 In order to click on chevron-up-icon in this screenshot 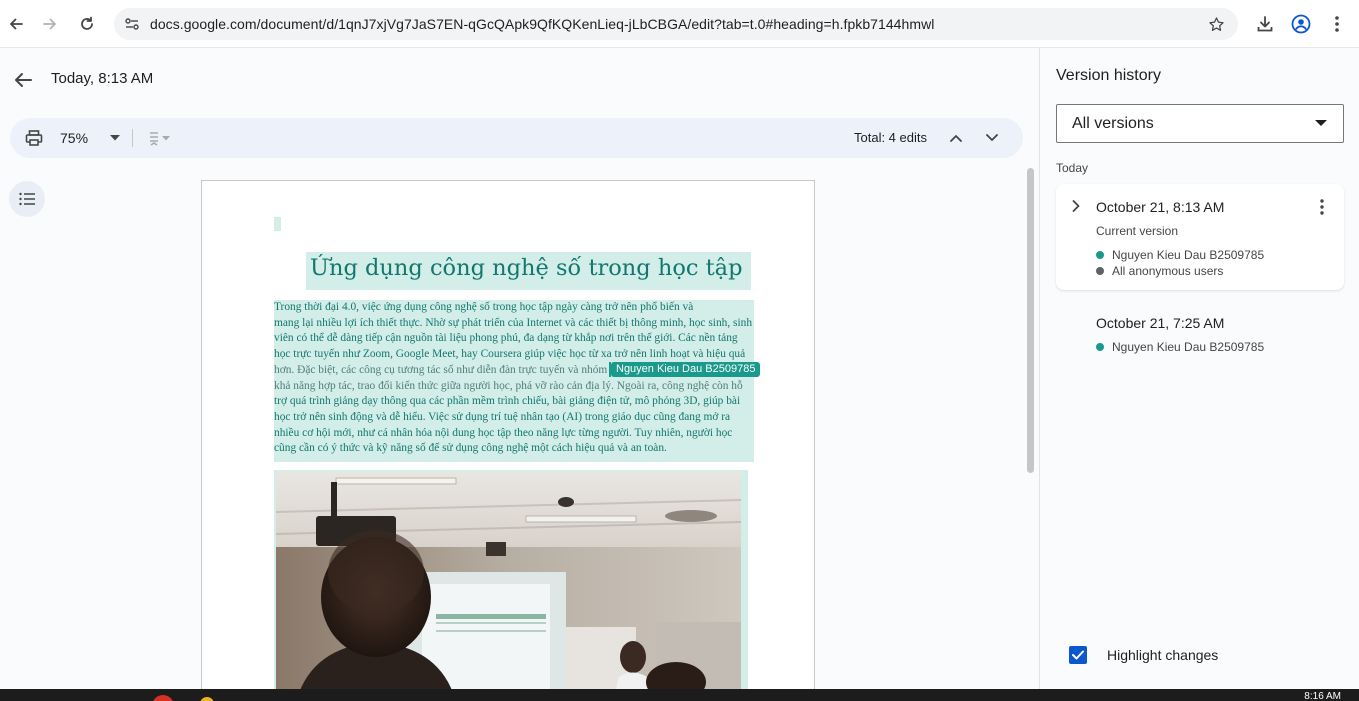, I will do `click(956, 138)`.